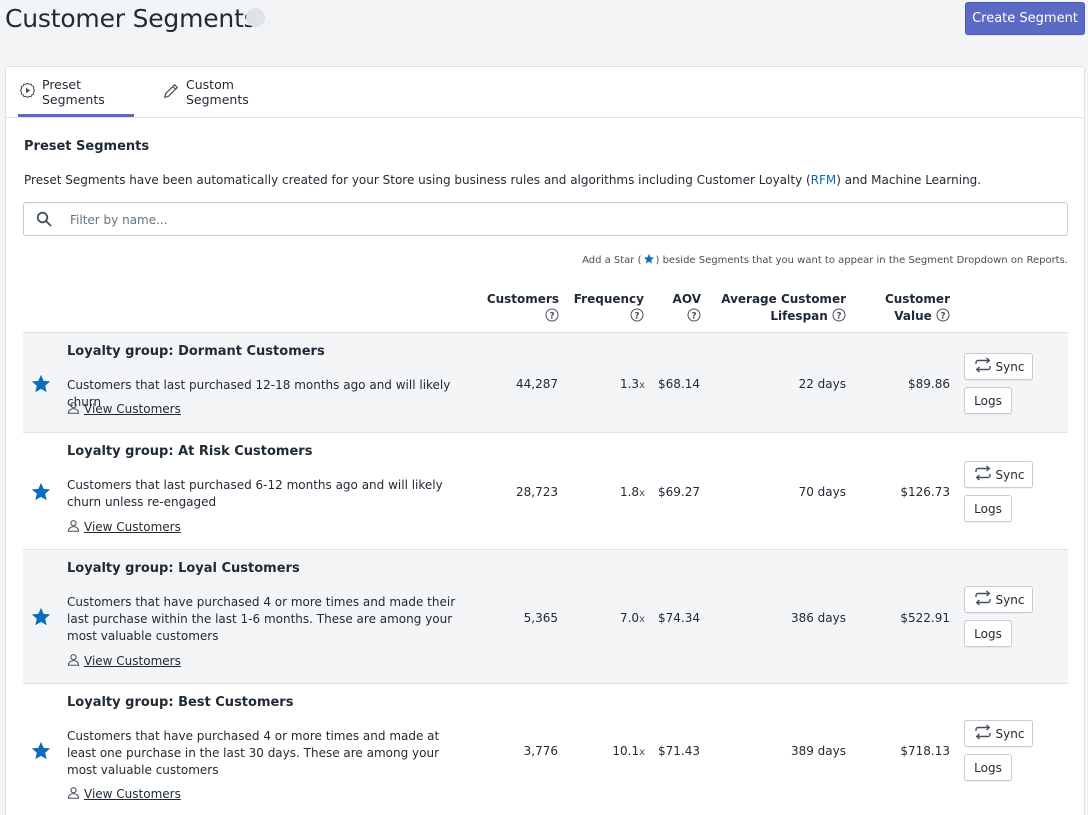 The width and height of the screenshot is (1088, 815). I want to click on segment-title: Loyalty group: Loyal Customers, so click(183, 568).